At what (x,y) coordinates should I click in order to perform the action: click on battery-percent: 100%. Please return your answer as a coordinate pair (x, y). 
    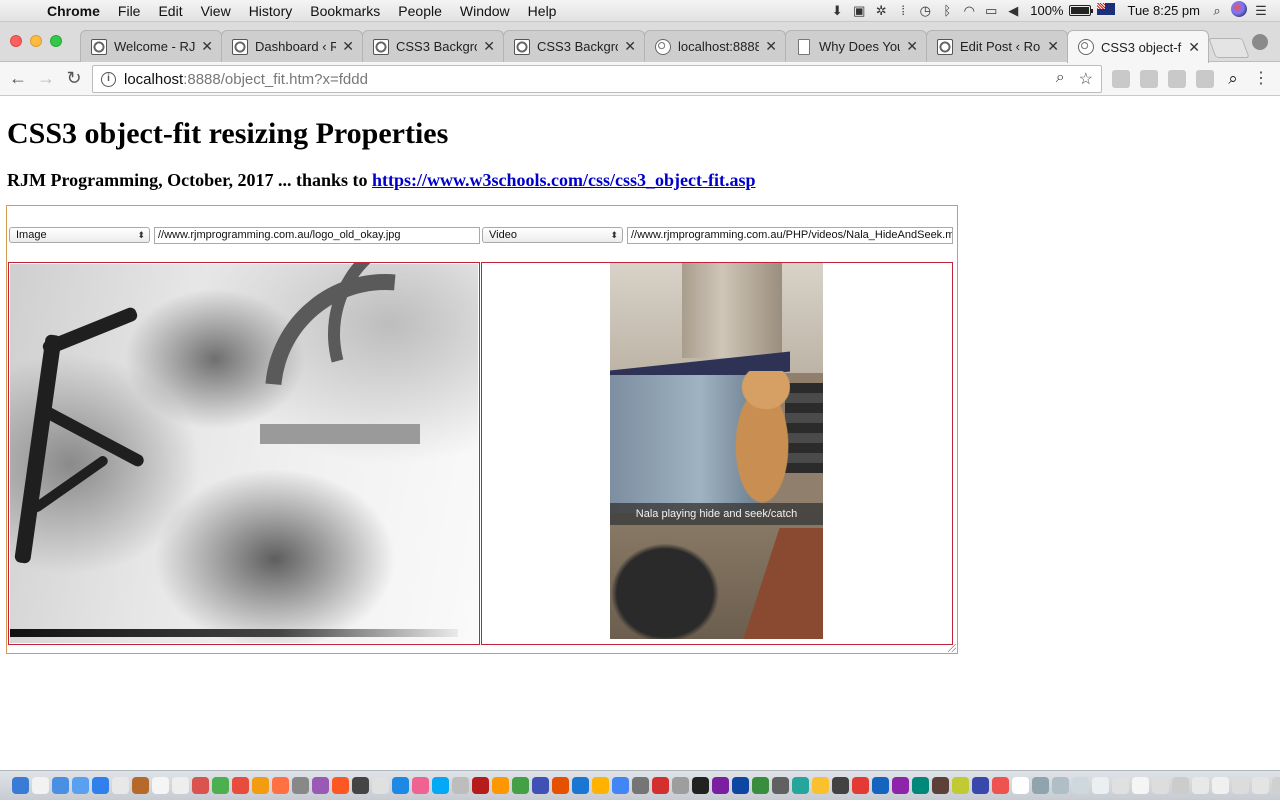
    Looking at the image, I should click on (1046, 10).